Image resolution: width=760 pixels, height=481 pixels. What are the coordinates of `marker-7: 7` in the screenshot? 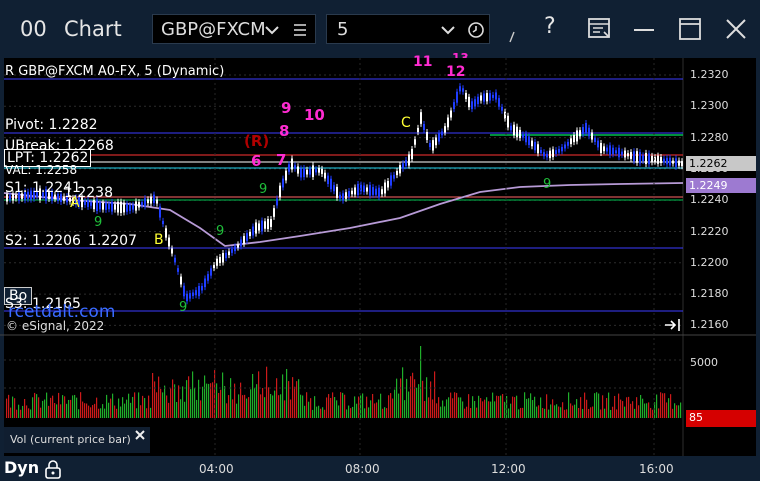 It's located at (281, 160).